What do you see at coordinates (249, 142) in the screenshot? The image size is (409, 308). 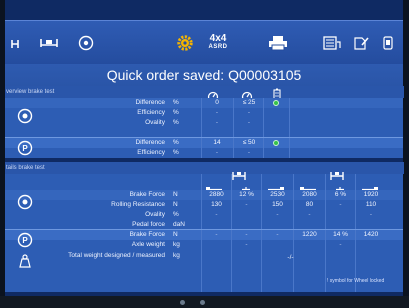 I see `overview-cell: ≤ 50` at bounding box center [249, 142].